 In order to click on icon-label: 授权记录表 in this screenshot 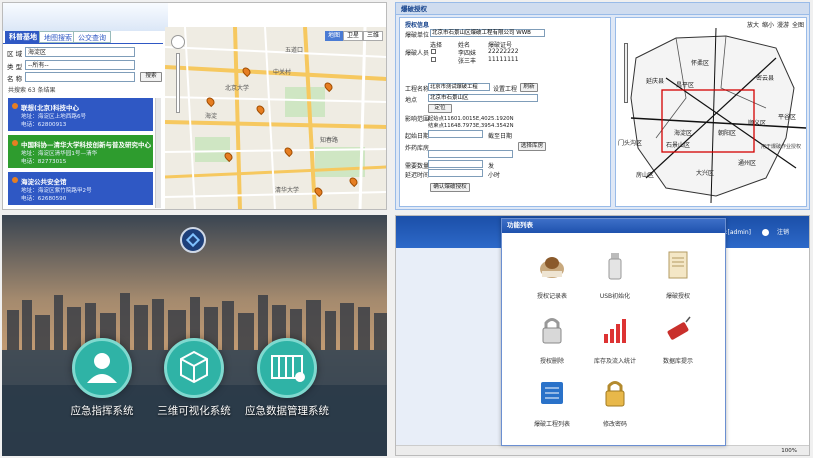, I will do `click(551, 296)`.